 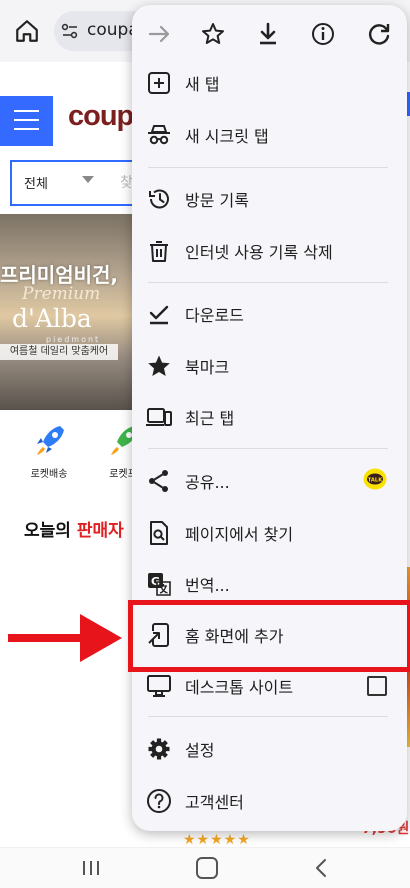 What do you see at coordinates (213, 34) in the screenshot?
I see `bookmark-star-icon` at bounding box center [213, 34].